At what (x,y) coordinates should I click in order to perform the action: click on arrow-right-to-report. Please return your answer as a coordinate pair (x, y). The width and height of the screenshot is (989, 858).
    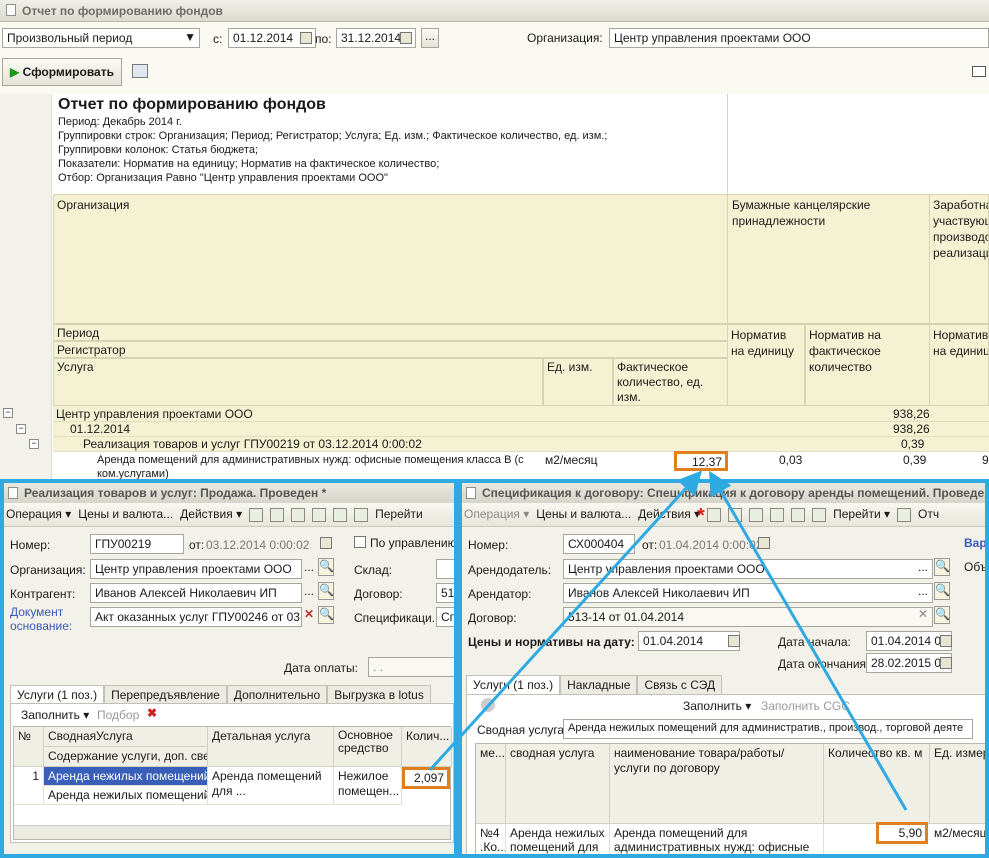
    Looking at the image, I should click on (808, 640).